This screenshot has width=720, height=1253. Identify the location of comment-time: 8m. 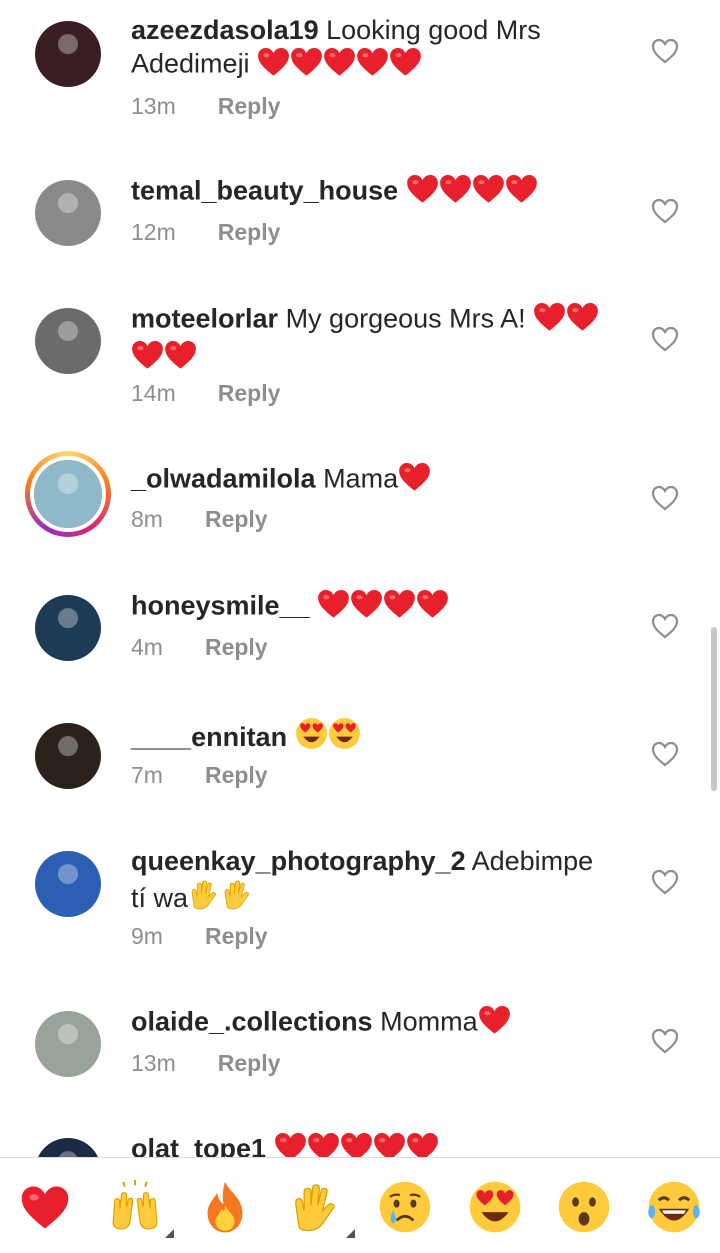
(147, 519).